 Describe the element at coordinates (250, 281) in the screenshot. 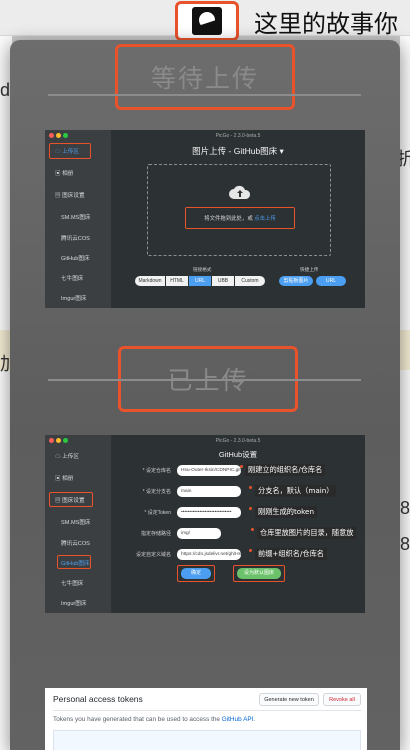

I see `format-custom-button: Custom` at that location.